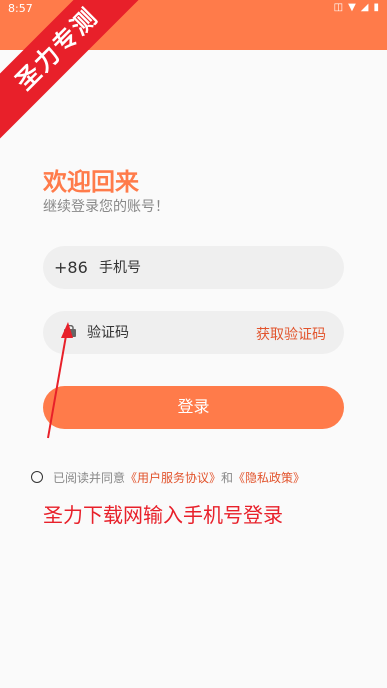 The width and height of the screenshot is (387, 688). I want to click on annotation-caption: 圣力下载网输入手机号登录, so click(163, 515).